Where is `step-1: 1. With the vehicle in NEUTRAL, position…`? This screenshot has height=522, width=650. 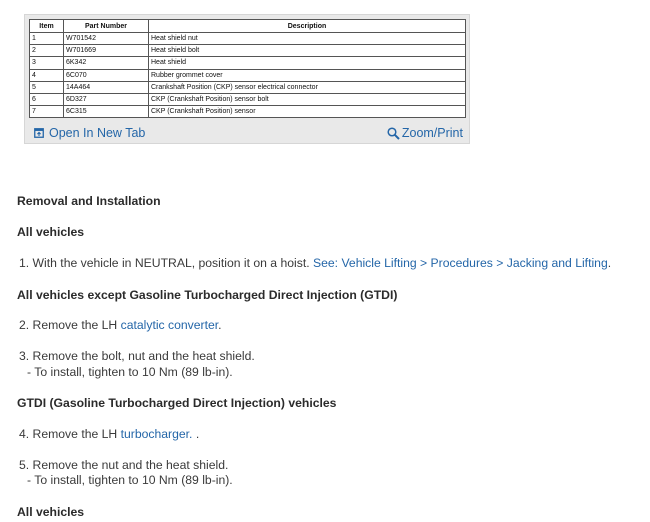 step-1: 1. With the vehicle in NEUTRAL, position… is located at coordinates (315, 263).